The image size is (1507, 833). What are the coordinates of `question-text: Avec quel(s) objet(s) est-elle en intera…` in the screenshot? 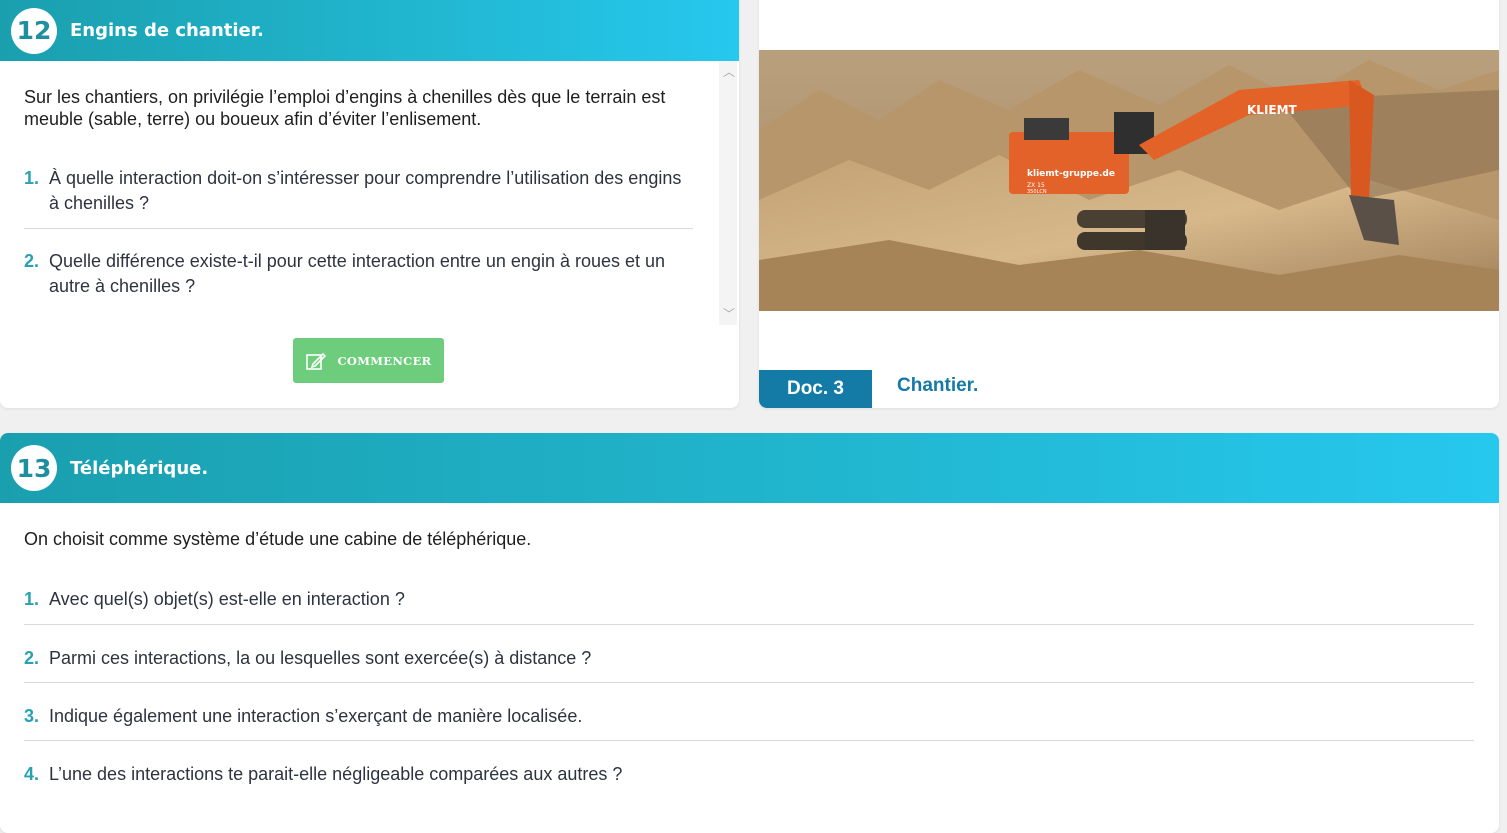 It's located at (227, 599).